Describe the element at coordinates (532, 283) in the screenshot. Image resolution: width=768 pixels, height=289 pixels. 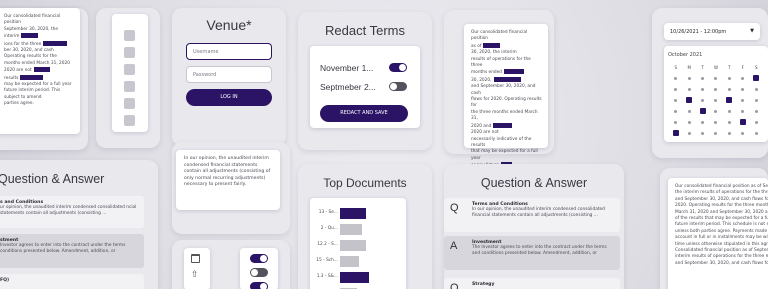
I see `qa-right-row: Q Strategy` at that location.